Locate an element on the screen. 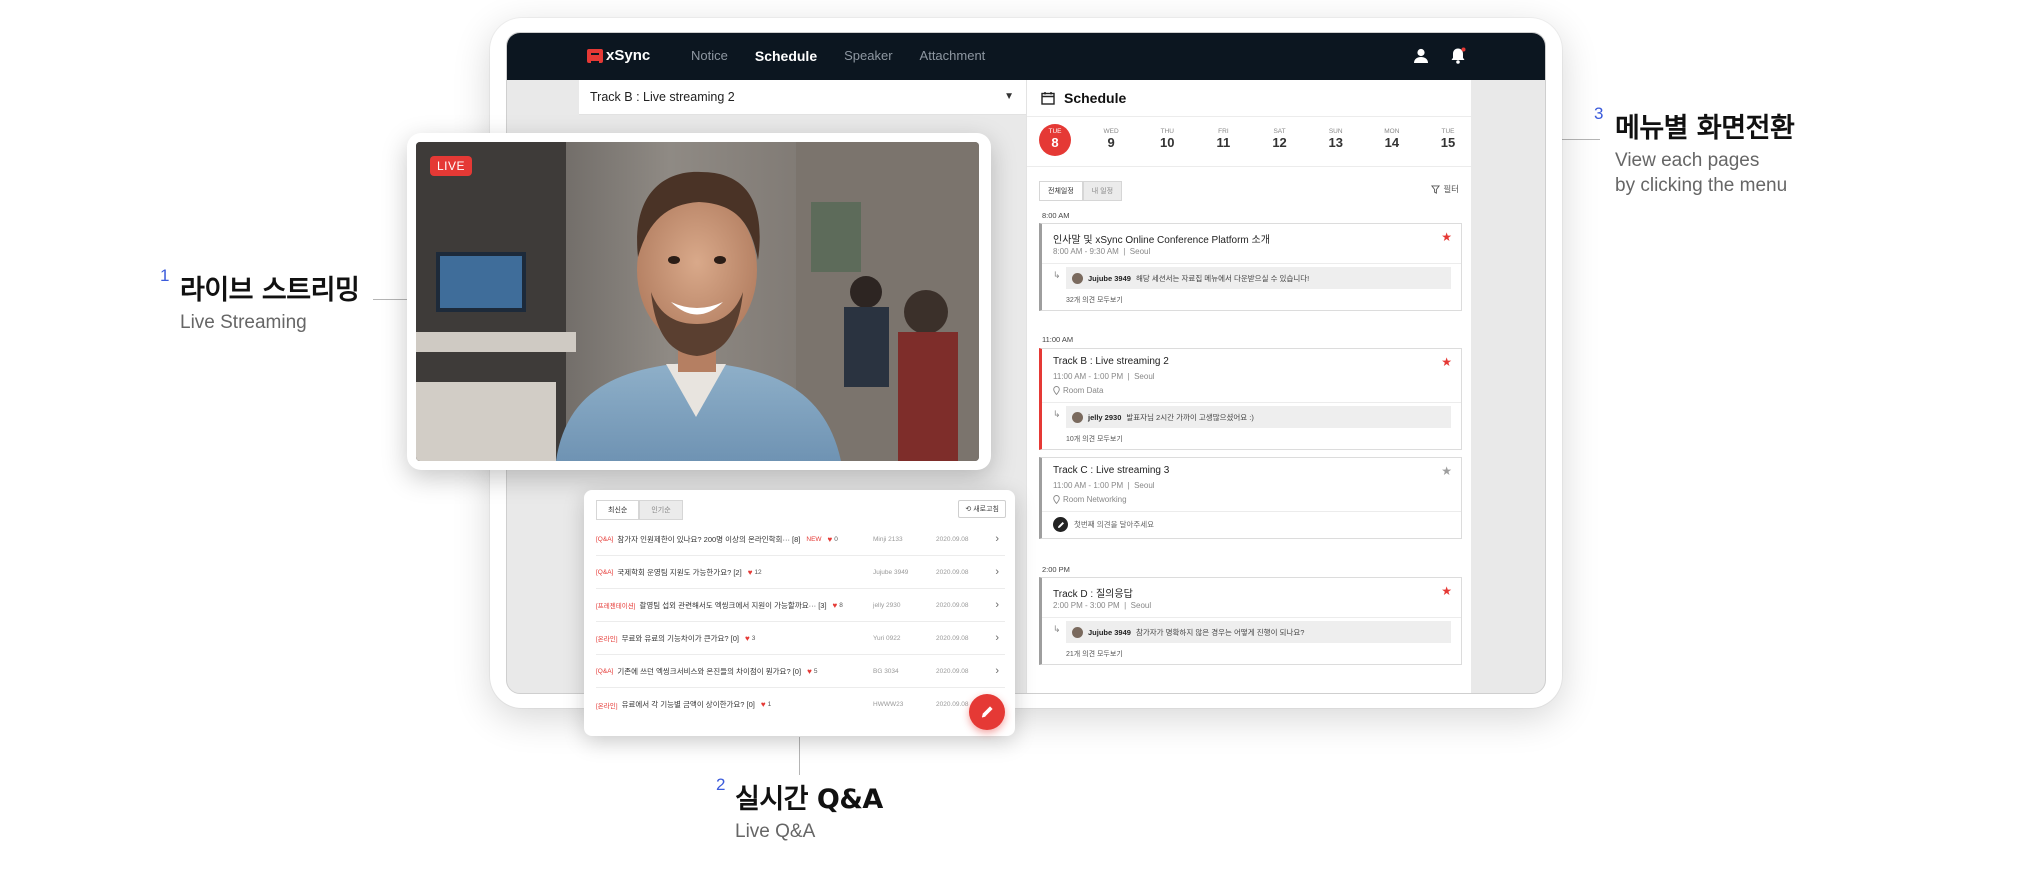 This screenshot has width=2030, height=871. tab-all-schedule: 전체일정 is located at coordinates (1061, 191).